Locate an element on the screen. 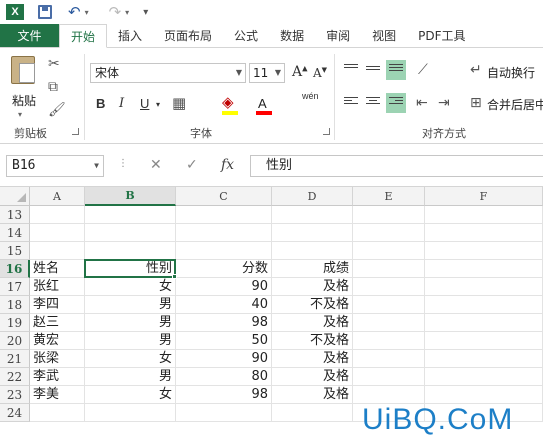  copy-icon: ⧉ is located at coordinates (53, 87).